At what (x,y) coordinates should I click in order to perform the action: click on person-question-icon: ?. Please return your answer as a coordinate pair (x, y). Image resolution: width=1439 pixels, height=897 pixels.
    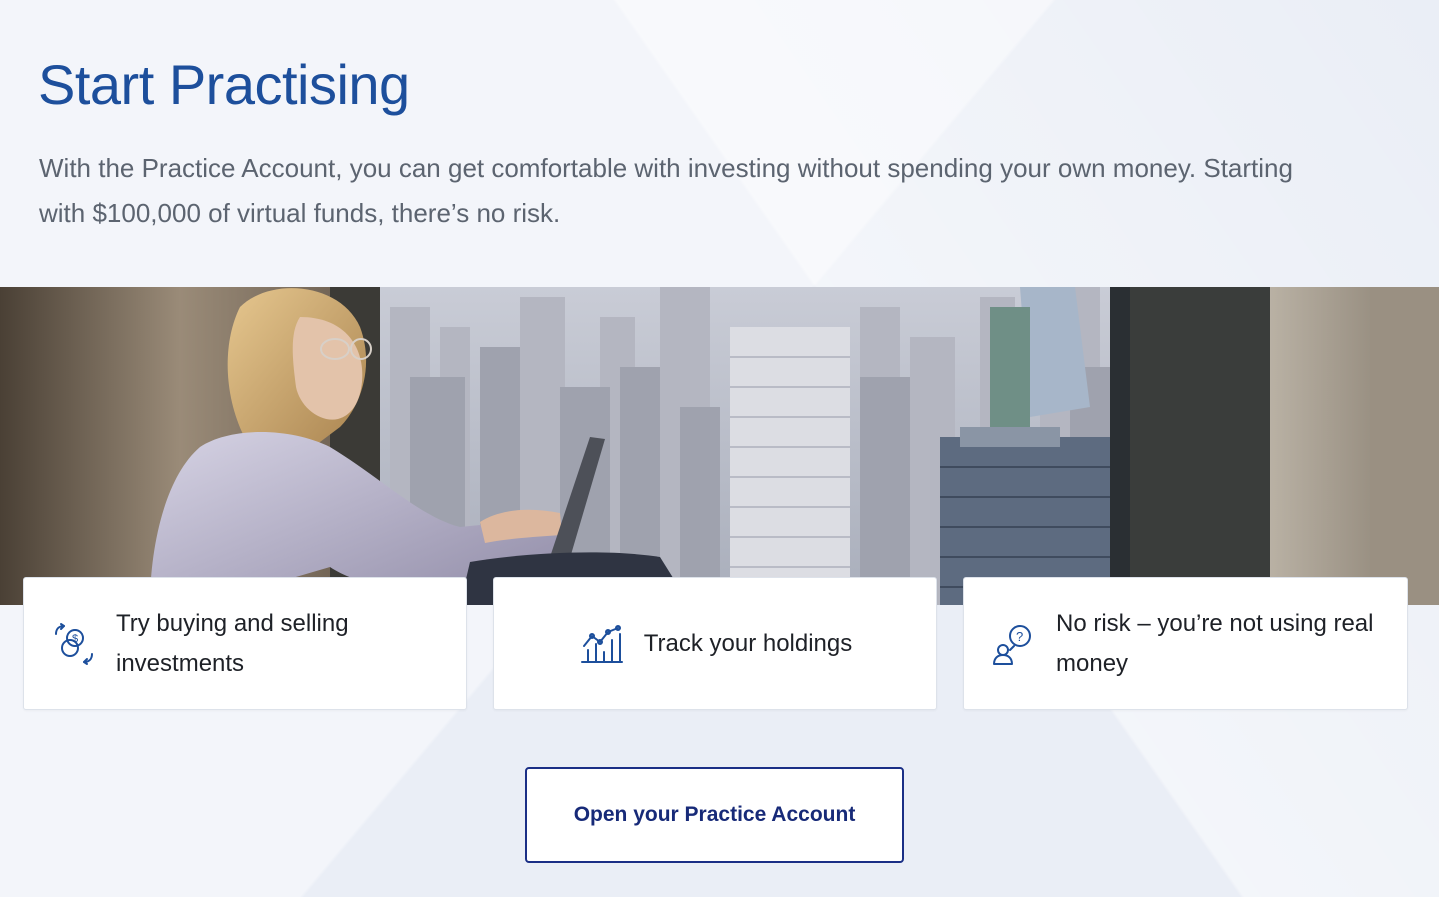
    Looking at the image, I should click on (1012, 644).